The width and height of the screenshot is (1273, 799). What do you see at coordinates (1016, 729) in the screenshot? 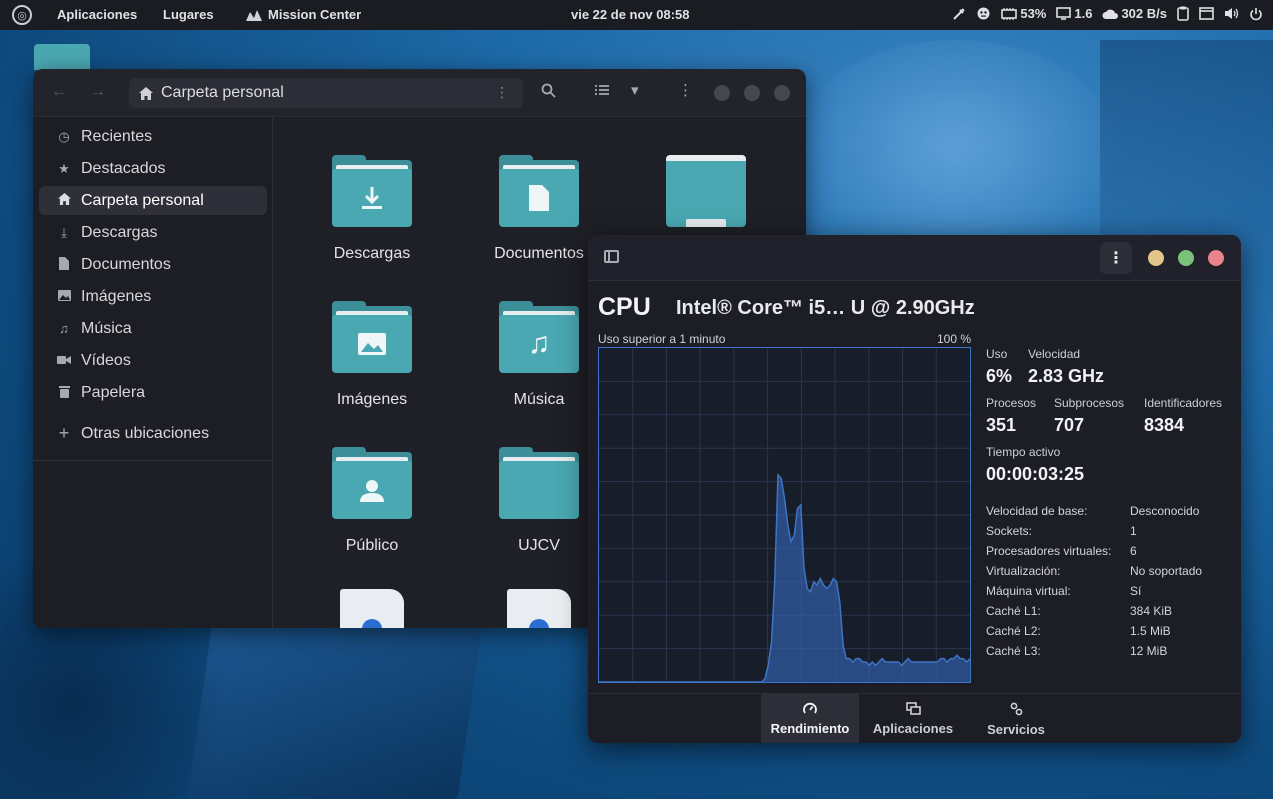
I see `tab-label: Servicios` at bounding box center [1016, 729].